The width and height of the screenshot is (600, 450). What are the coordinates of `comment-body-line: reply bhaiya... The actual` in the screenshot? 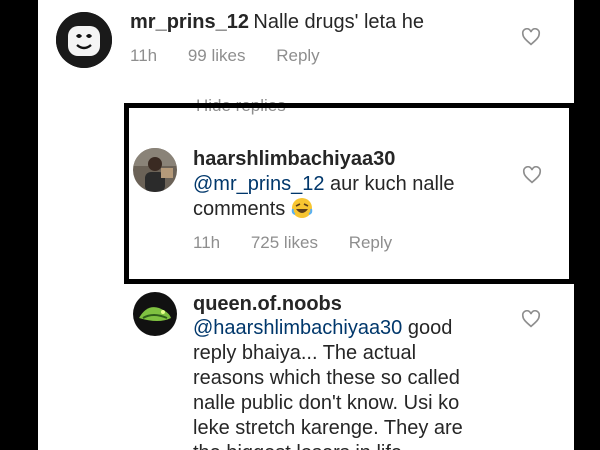 It's located at (305, 353).